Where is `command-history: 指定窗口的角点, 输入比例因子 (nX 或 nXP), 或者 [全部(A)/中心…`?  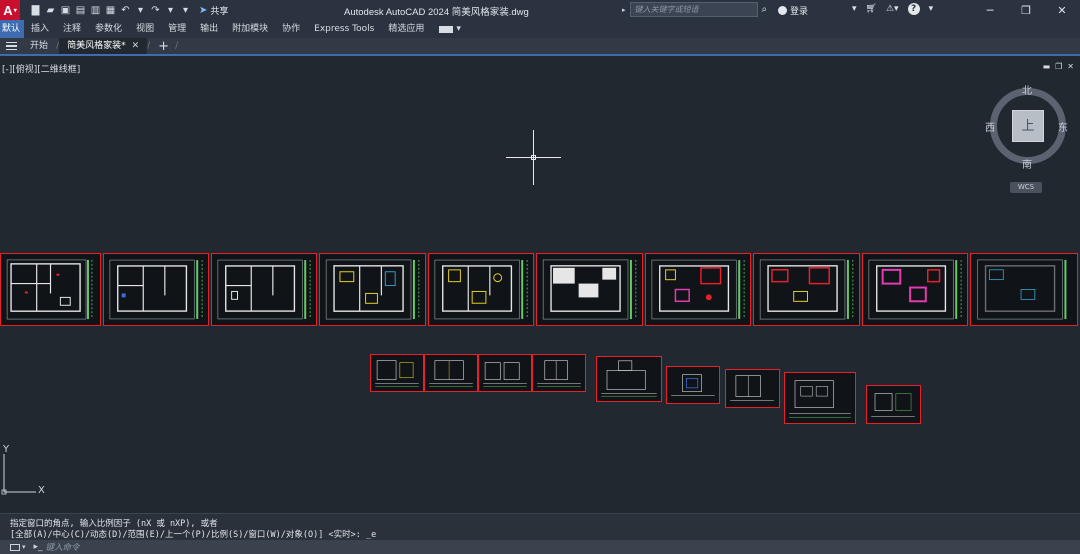 command-history: 指定窗口的角点, 输入比例因子 (nX 或 nXP), 或者 [全部(A)/中心… is located at coordinates (540, 526).